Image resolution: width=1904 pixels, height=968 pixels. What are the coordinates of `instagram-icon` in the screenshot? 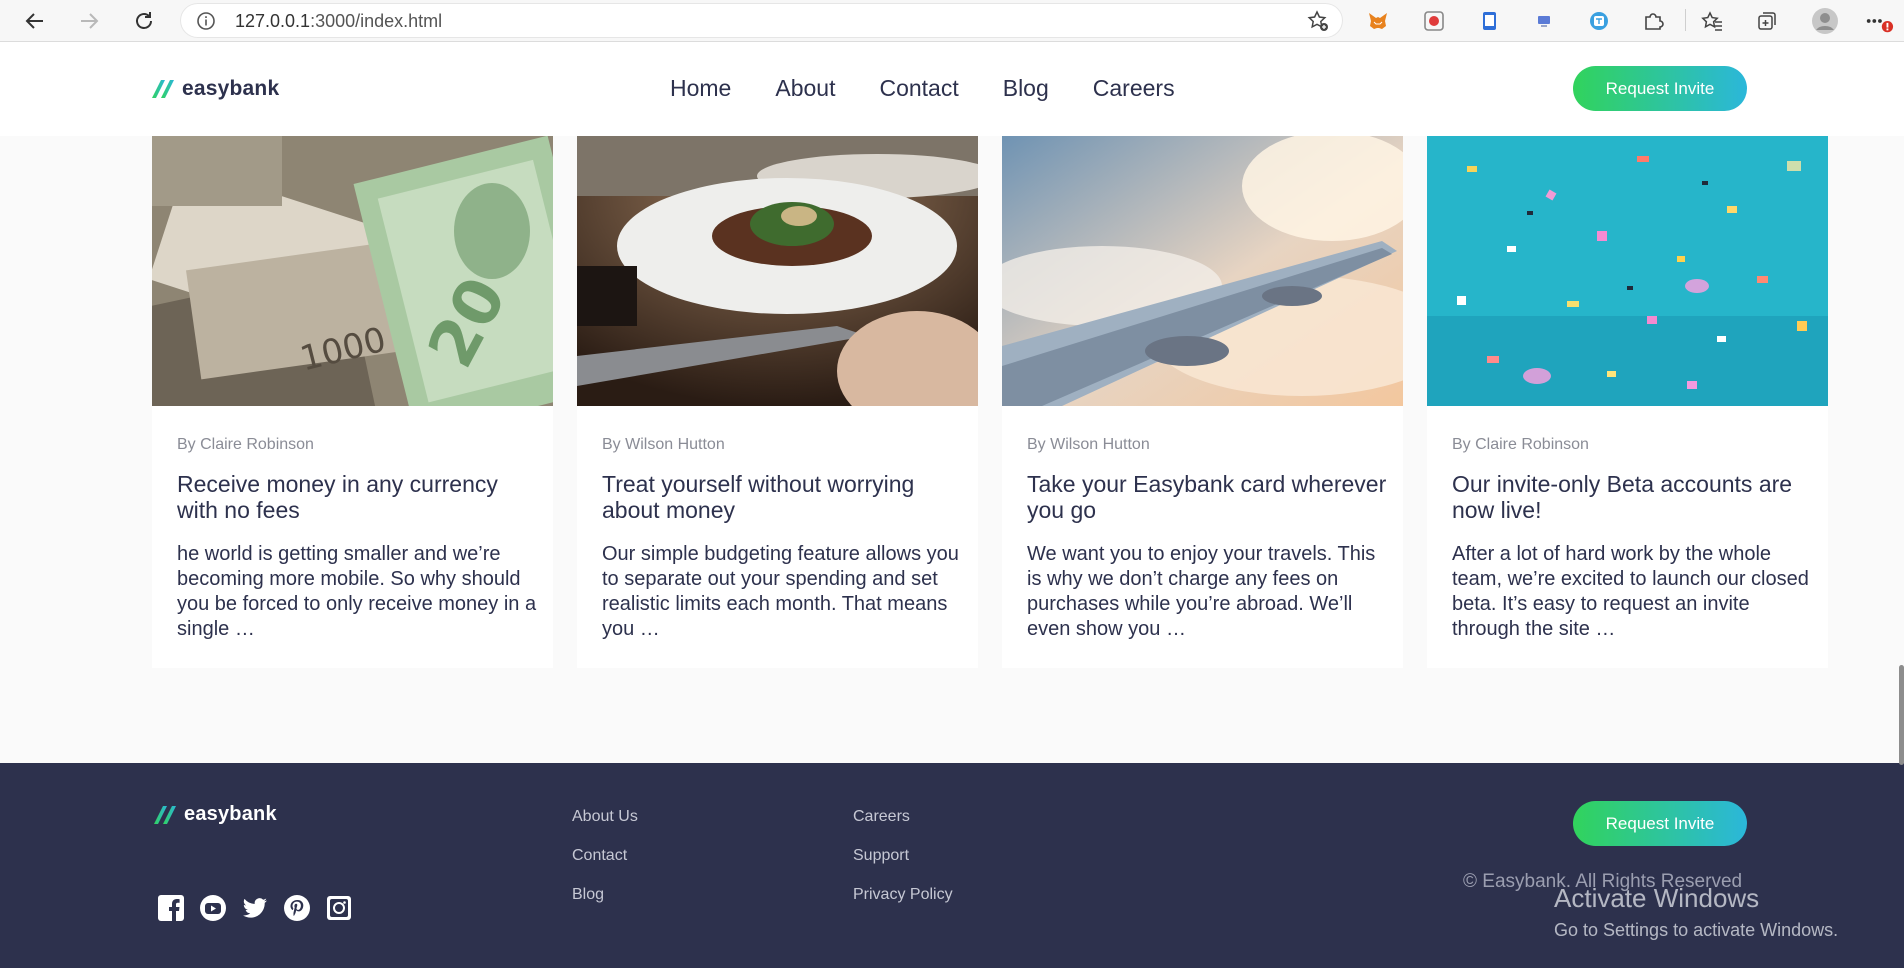 It's located at (339, 908).